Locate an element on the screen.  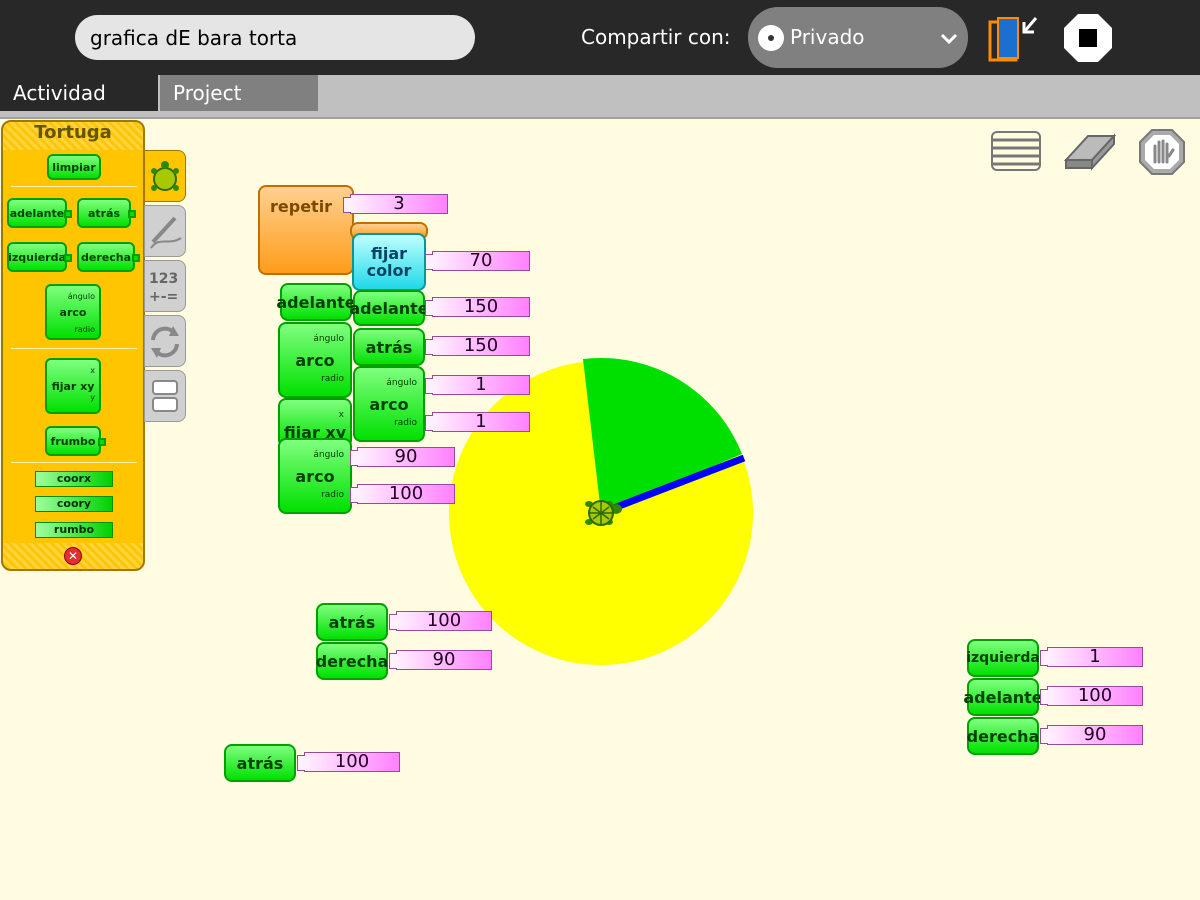
palette-block-xcor: coorx is located at coordinates (74, 479).